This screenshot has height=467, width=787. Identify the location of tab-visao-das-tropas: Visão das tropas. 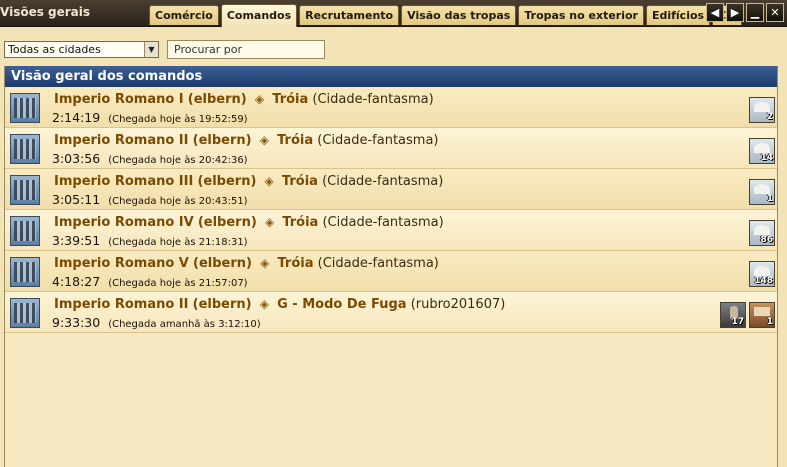
(459, 15).